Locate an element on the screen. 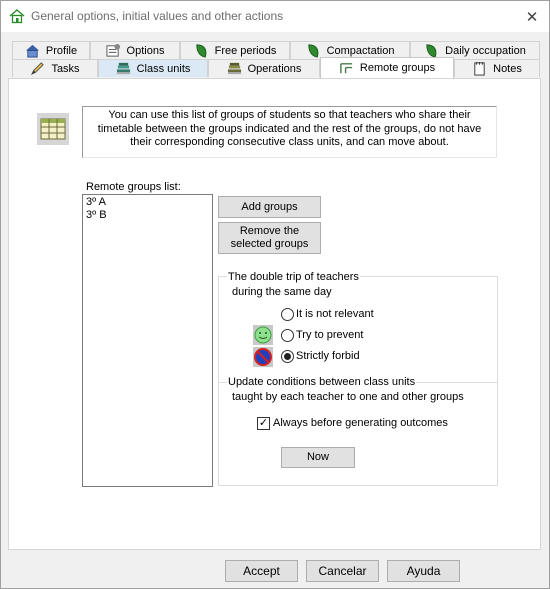  radio-label: Try to prevent is located at coordinates (330, 335).